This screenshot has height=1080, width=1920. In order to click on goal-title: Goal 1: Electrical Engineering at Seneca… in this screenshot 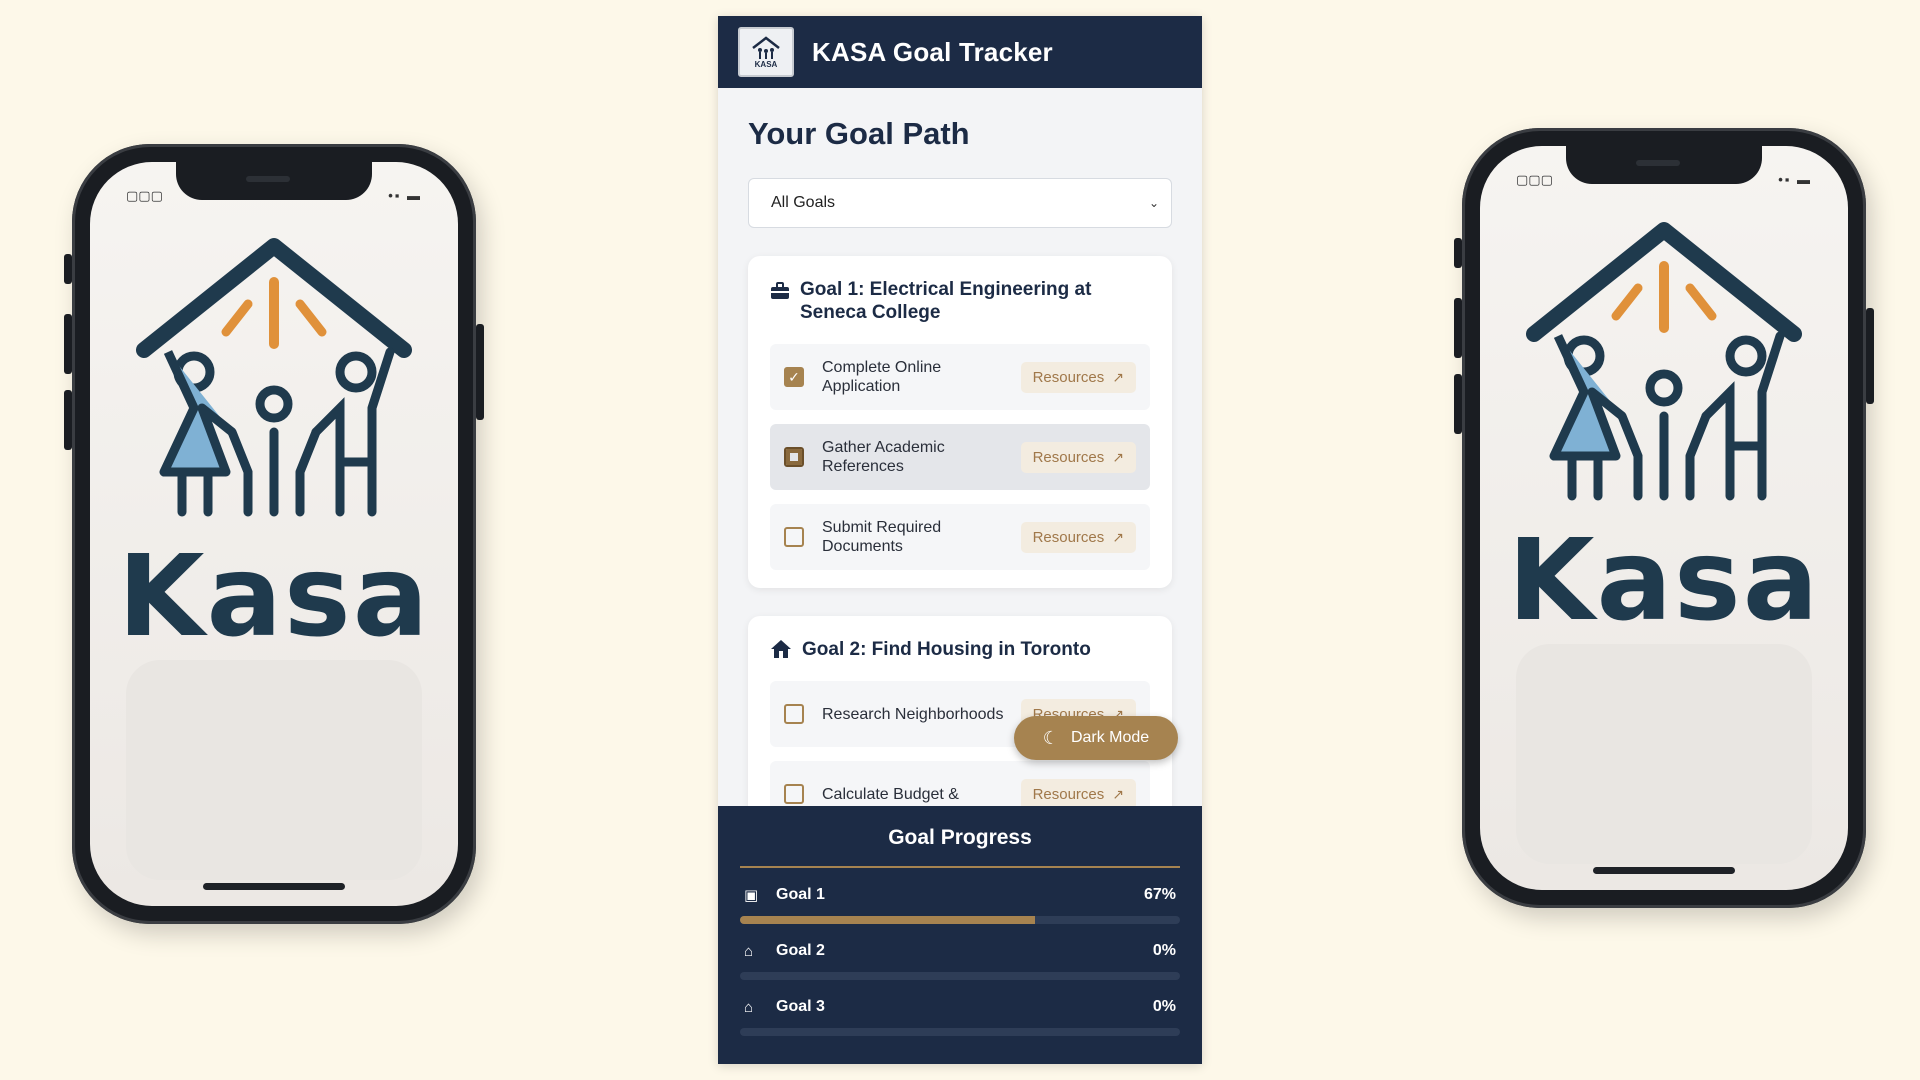, I will do `click(946, 301)`.